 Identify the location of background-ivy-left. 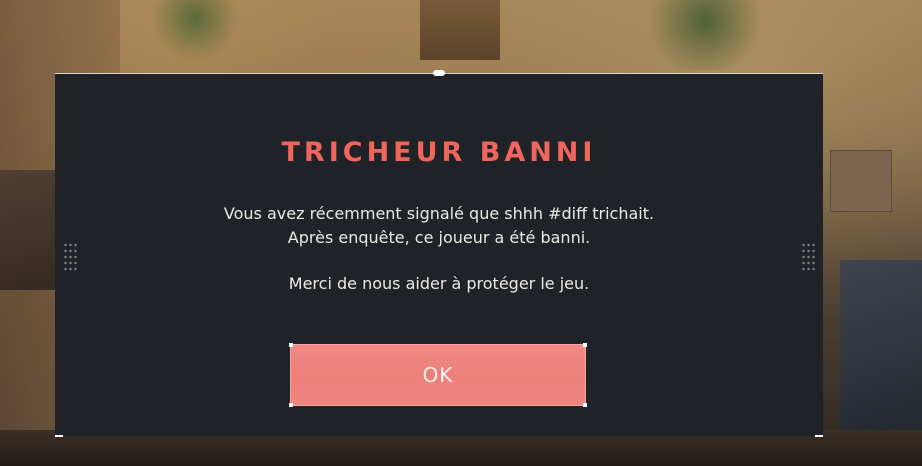
(195, 30).